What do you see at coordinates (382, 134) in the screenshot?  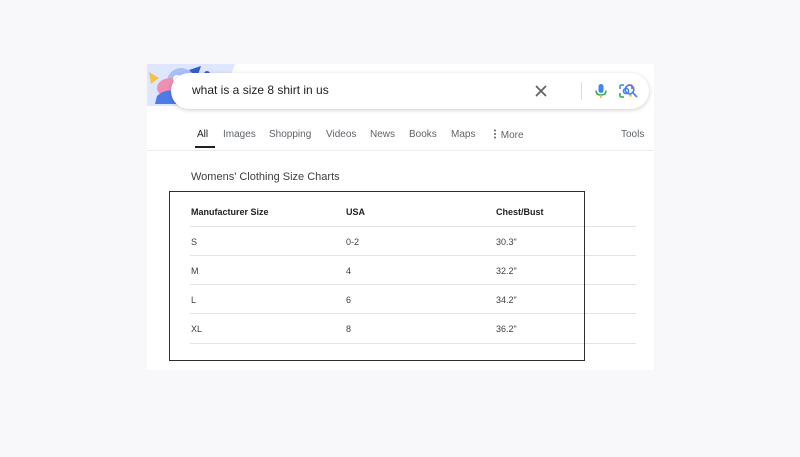 I see `tab-news: News` at bounding box center [382, 134].